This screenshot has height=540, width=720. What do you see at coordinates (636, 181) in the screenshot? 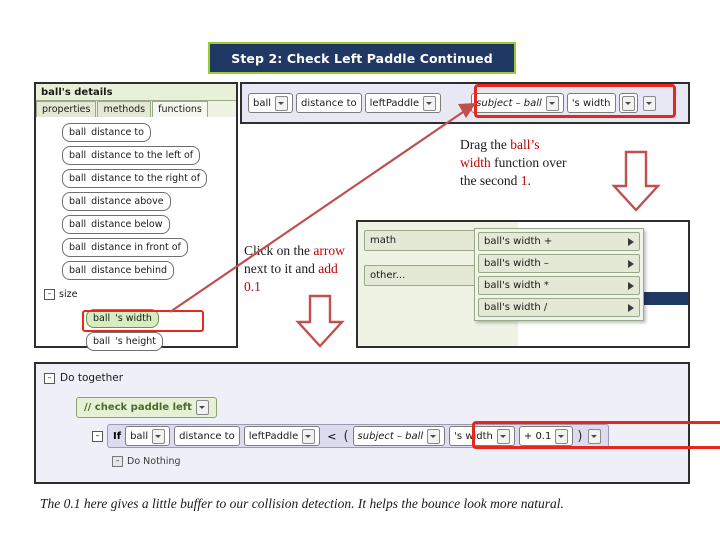
I see `down-arrow-right` at bounding box center [636, 181].